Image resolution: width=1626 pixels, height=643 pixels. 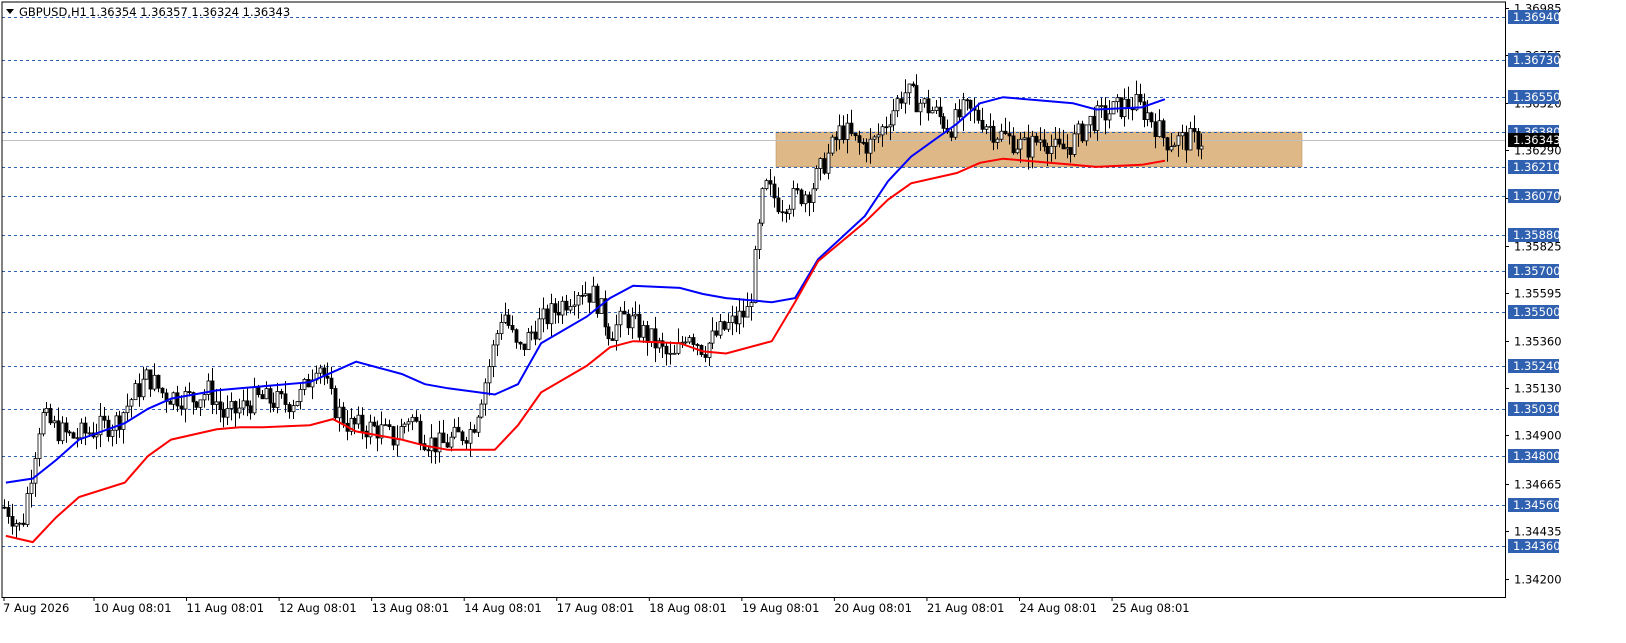 What do you see at coordinates (1537, 546) in the screenshot?
I see `level-price-label: 1.34360` at bounding box center [1537, 546].